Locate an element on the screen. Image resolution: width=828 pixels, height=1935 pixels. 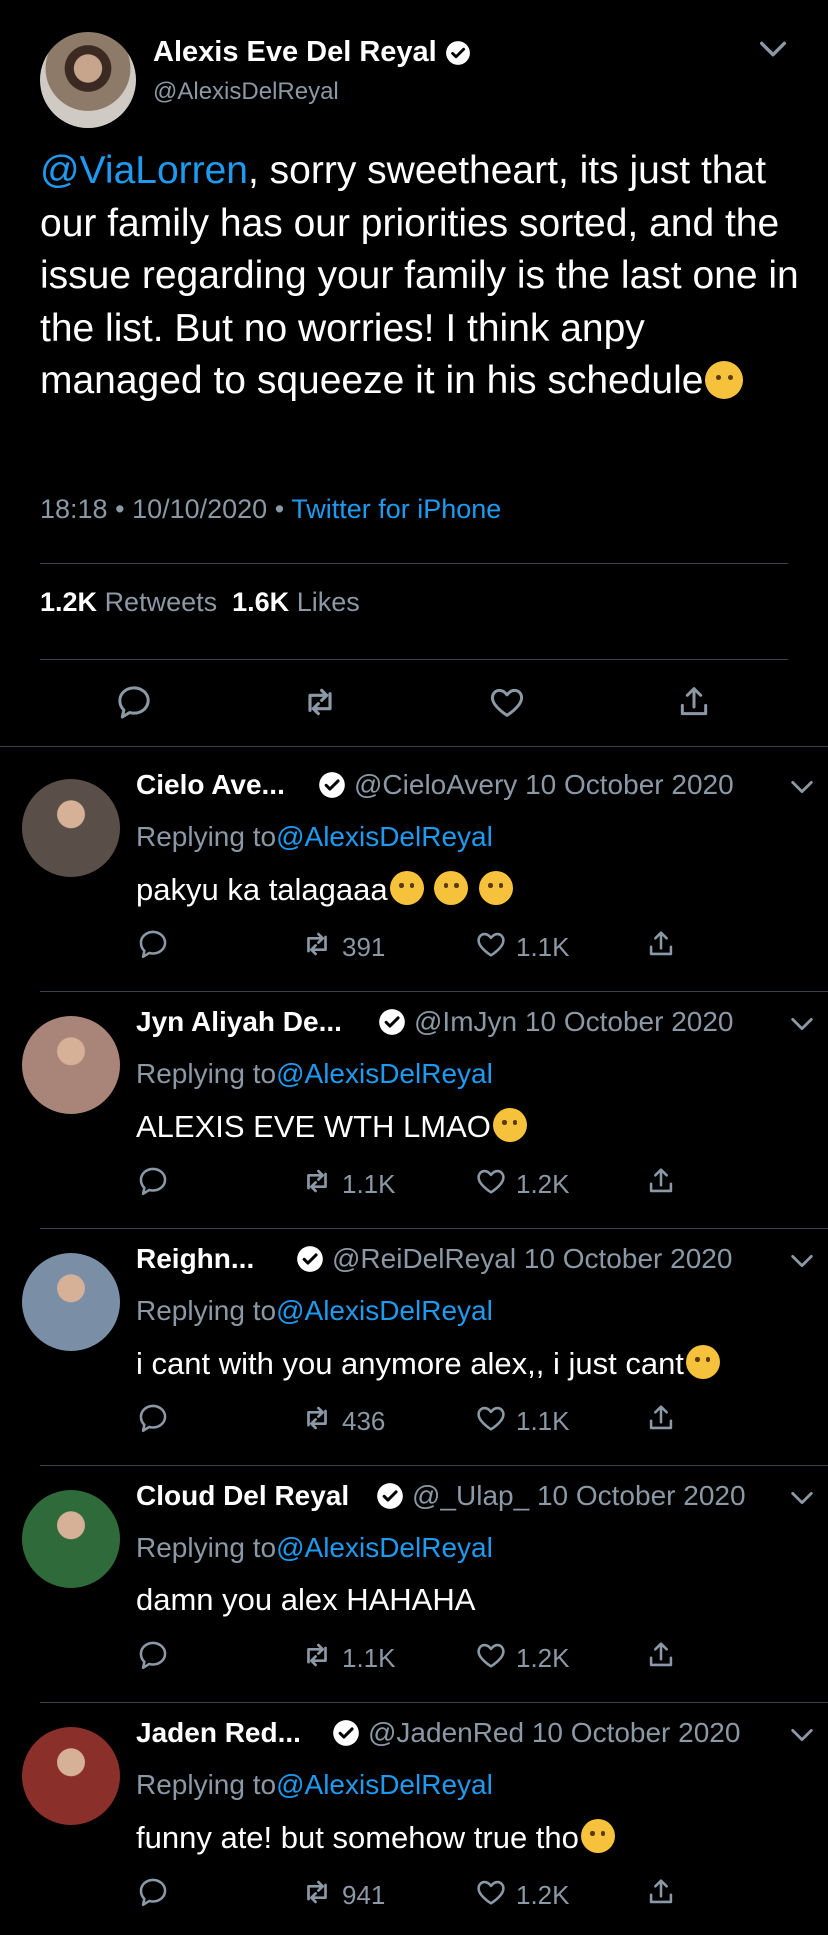
retweet-button: 391 is located at coordinates (342, 947).